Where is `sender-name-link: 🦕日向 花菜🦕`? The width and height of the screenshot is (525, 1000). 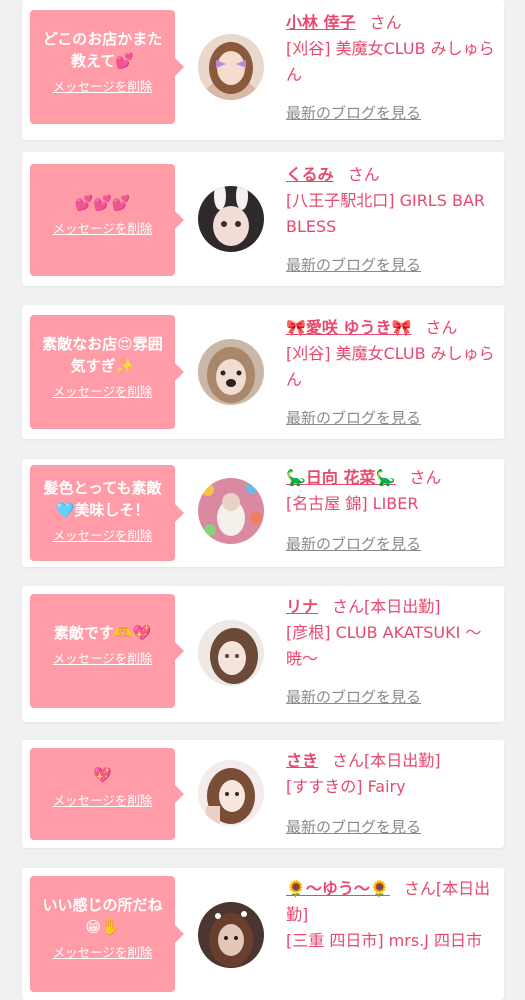
sender-name-link: 🦕日向 花菜🦕 is located at coordinates (340, 477).